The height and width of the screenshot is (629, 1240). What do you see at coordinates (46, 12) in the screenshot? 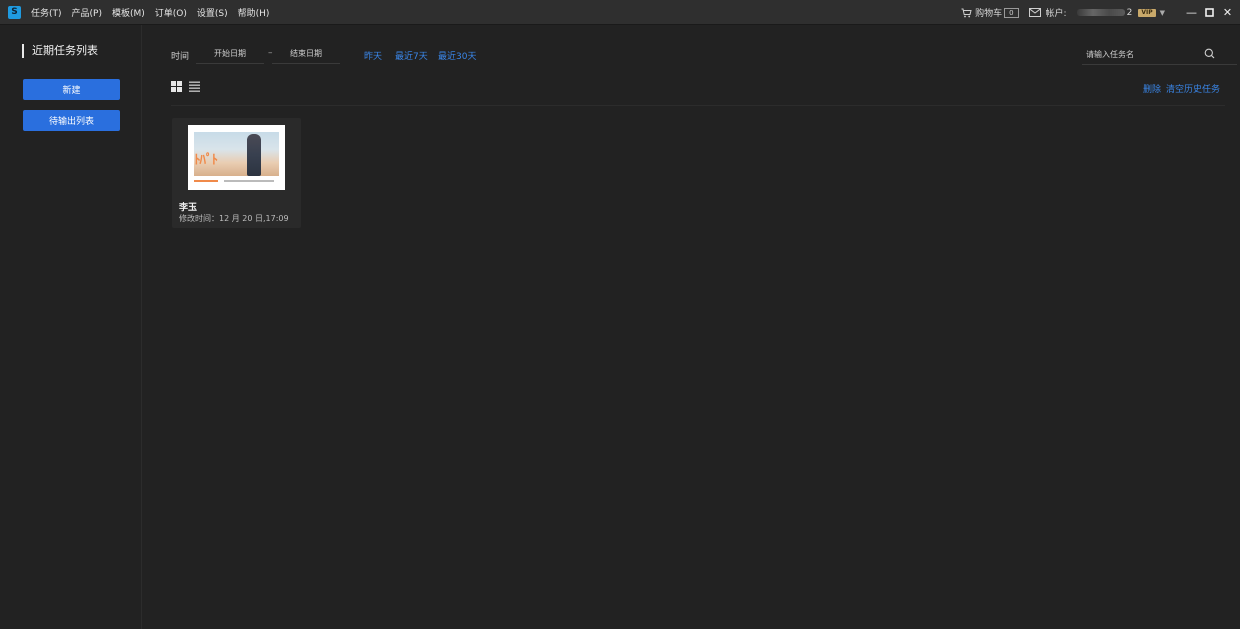
I see `menu-task: 任务(T)` at bounding box center [46, 12].